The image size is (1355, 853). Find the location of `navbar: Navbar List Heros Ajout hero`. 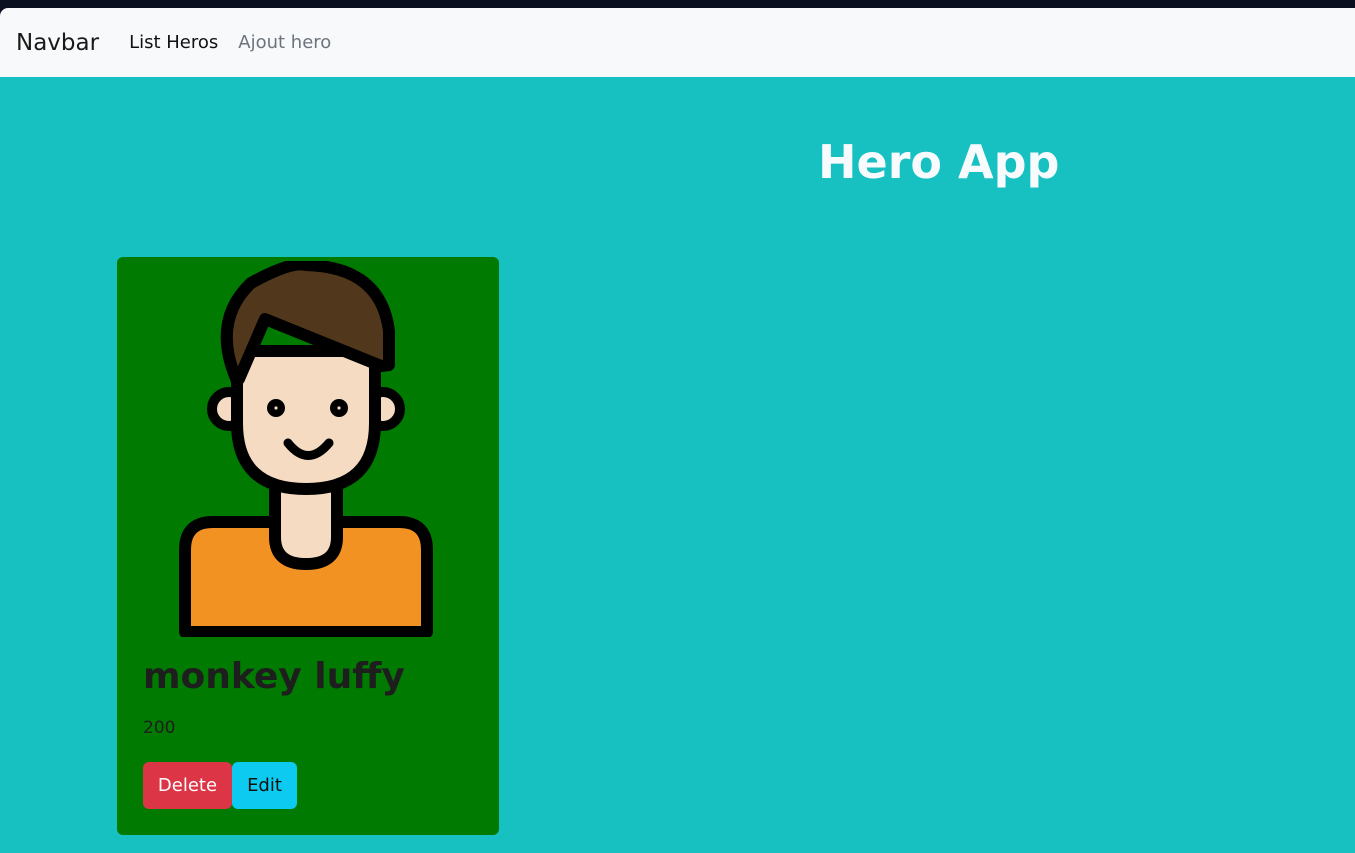

navbar: Navbar List Heros Ajout hero is located at coordinates (677, 42).